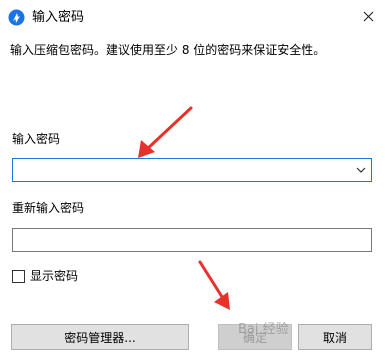 The height and width of the screenshot is (364, 385). I want to click on repeat-password-input, so click(192, 240).